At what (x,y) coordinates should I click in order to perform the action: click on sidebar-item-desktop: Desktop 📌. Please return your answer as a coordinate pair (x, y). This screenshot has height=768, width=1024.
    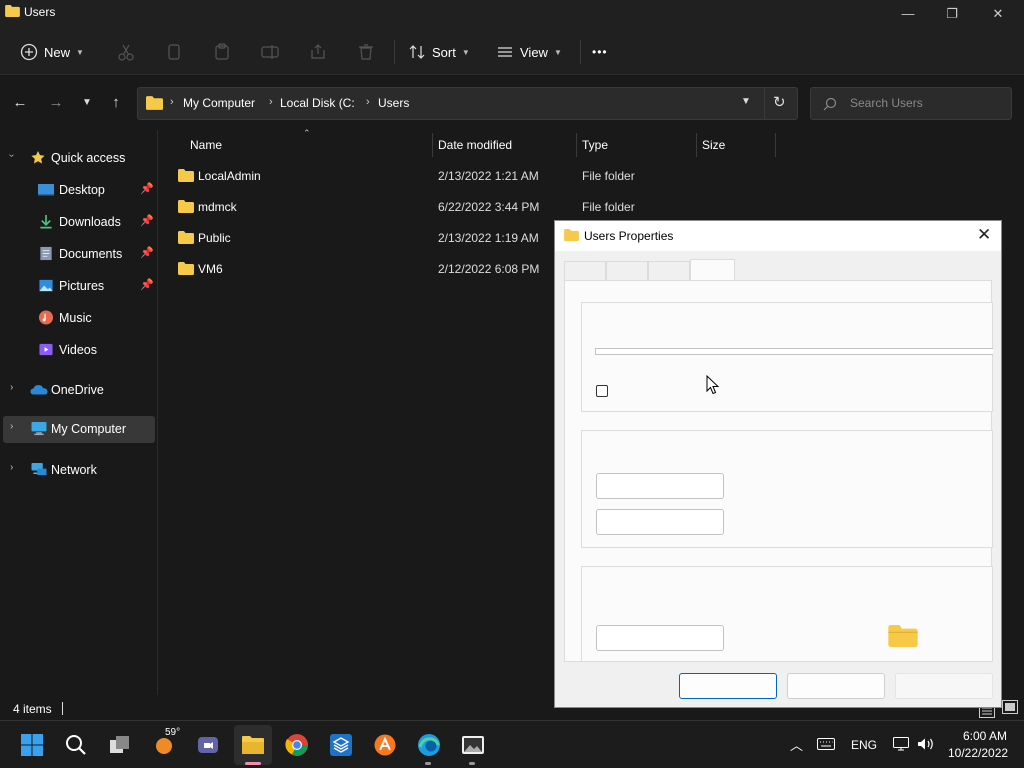
    Looking at the image, I should click on (77, 190).